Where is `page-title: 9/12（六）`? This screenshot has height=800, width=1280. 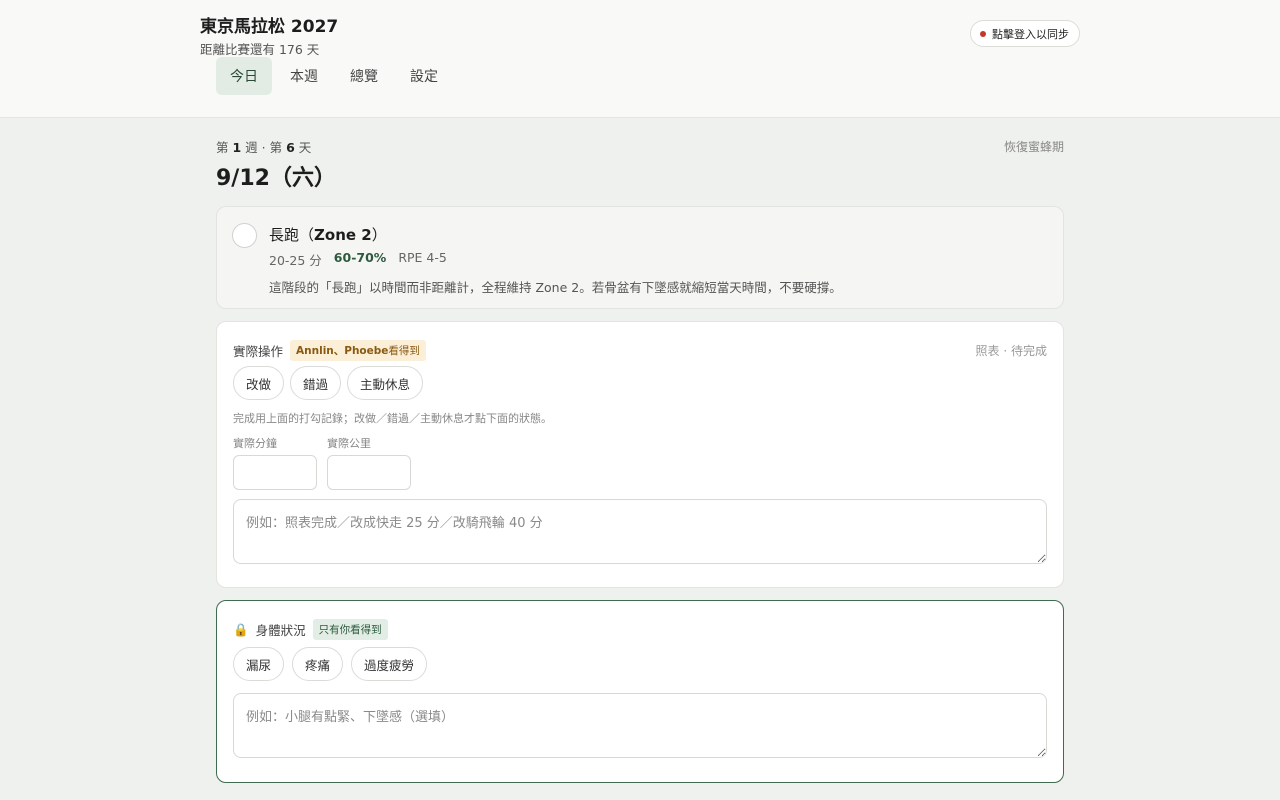 page-title: 9/12（六） is located at coordinates (276, 178).